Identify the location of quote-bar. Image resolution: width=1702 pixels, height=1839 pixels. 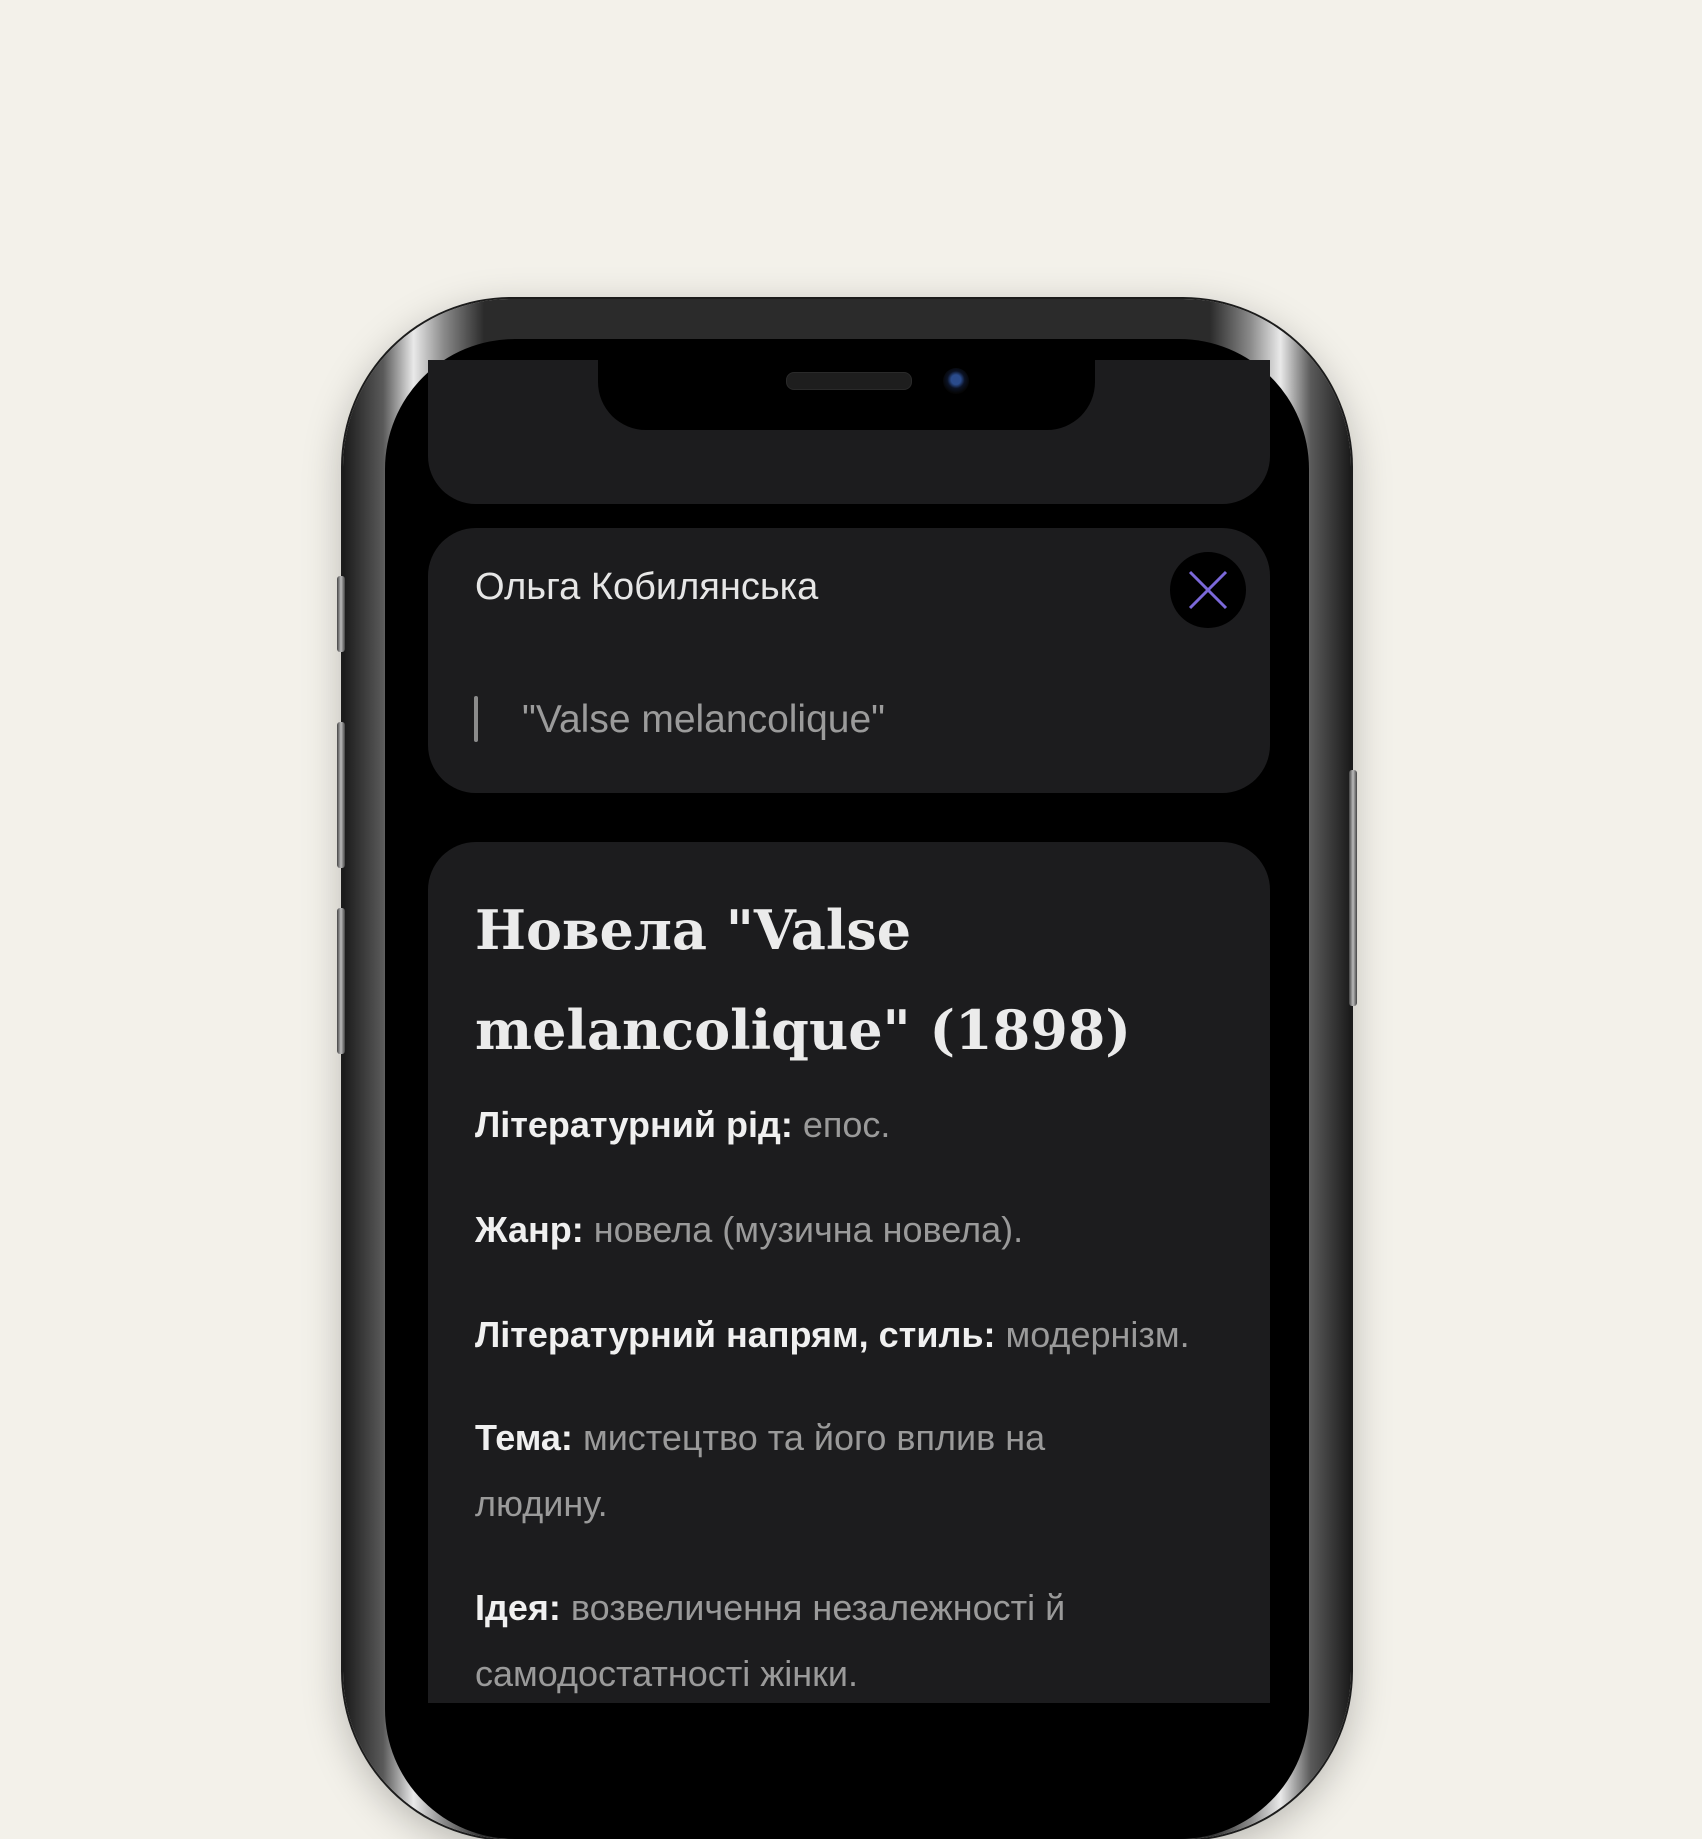
(476, 719).